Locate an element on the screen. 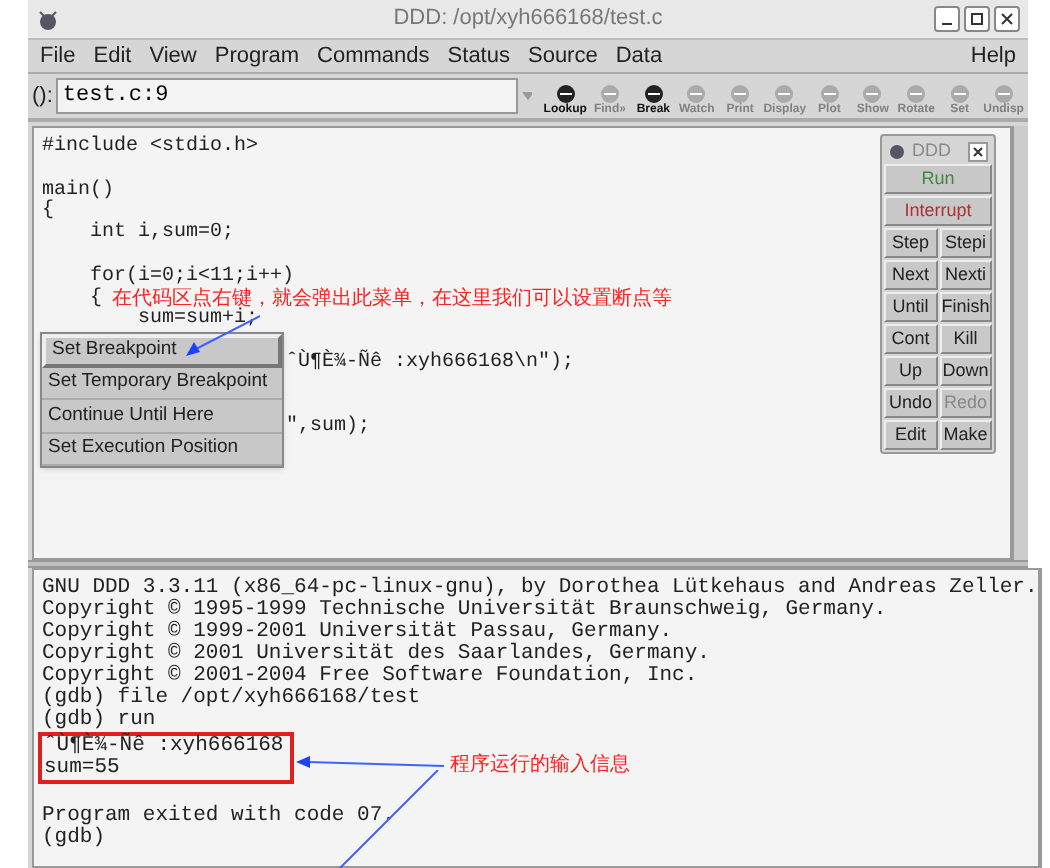 The width and height of the screenshot is (1050, 868). argument-label: (): is located at coordinates (42, 96).